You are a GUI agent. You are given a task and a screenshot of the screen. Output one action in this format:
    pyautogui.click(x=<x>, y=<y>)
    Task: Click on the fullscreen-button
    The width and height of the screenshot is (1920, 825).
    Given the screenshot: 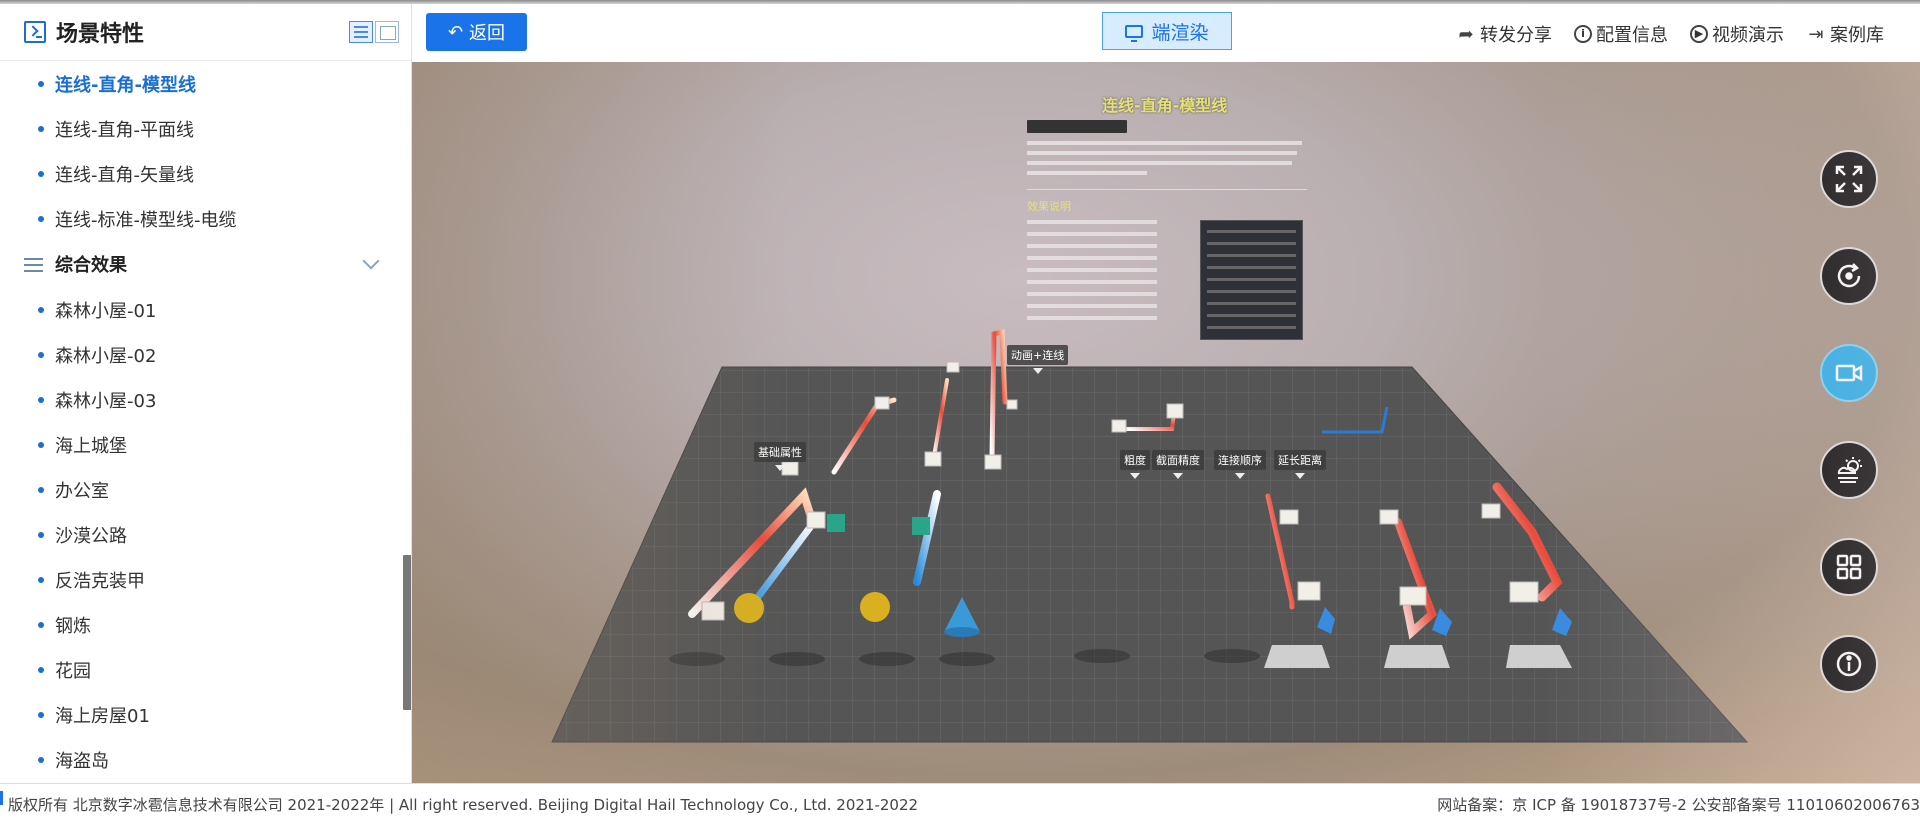 What is the action you would take?
    pyautogui.click(x=1849, y=179)
    